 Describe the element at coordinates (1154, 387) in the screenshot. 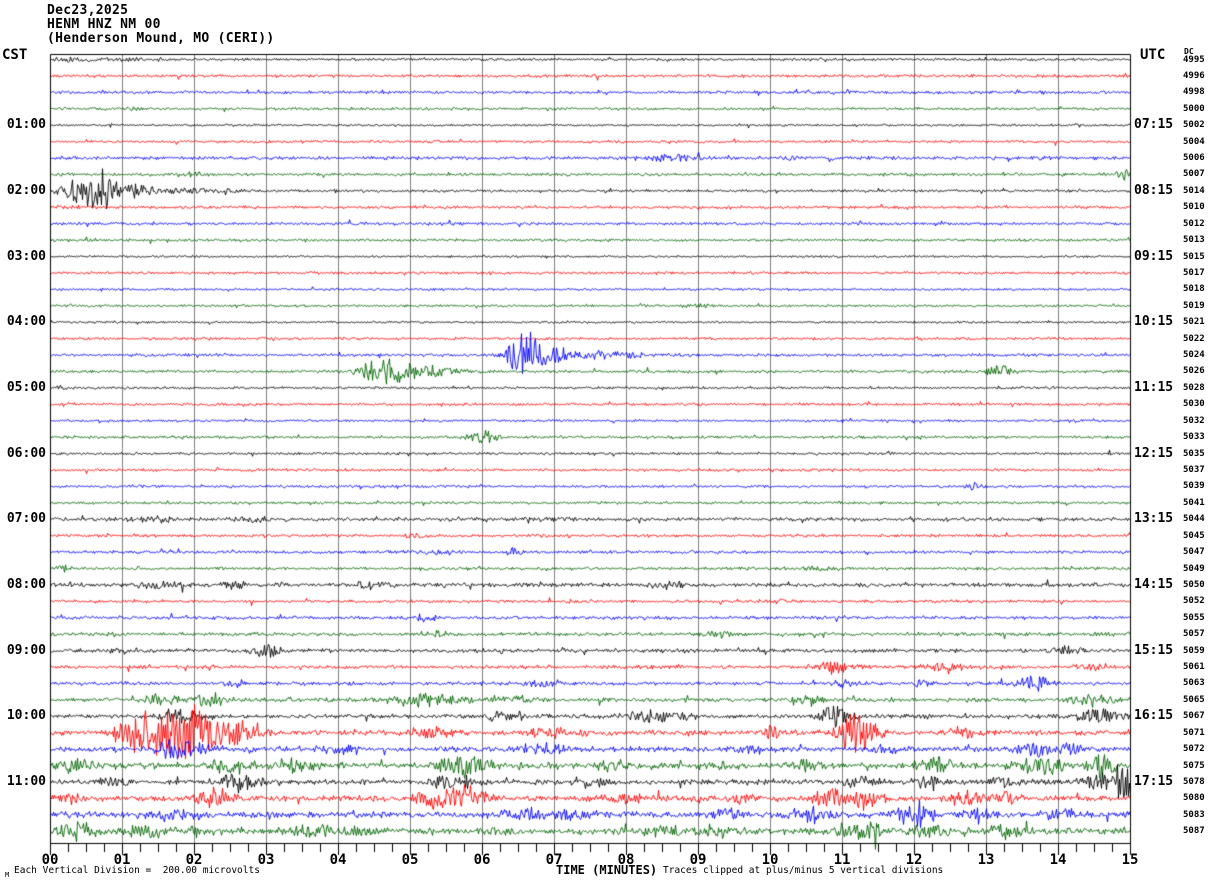

I see `utc-hour-label: 11:15` at that location.